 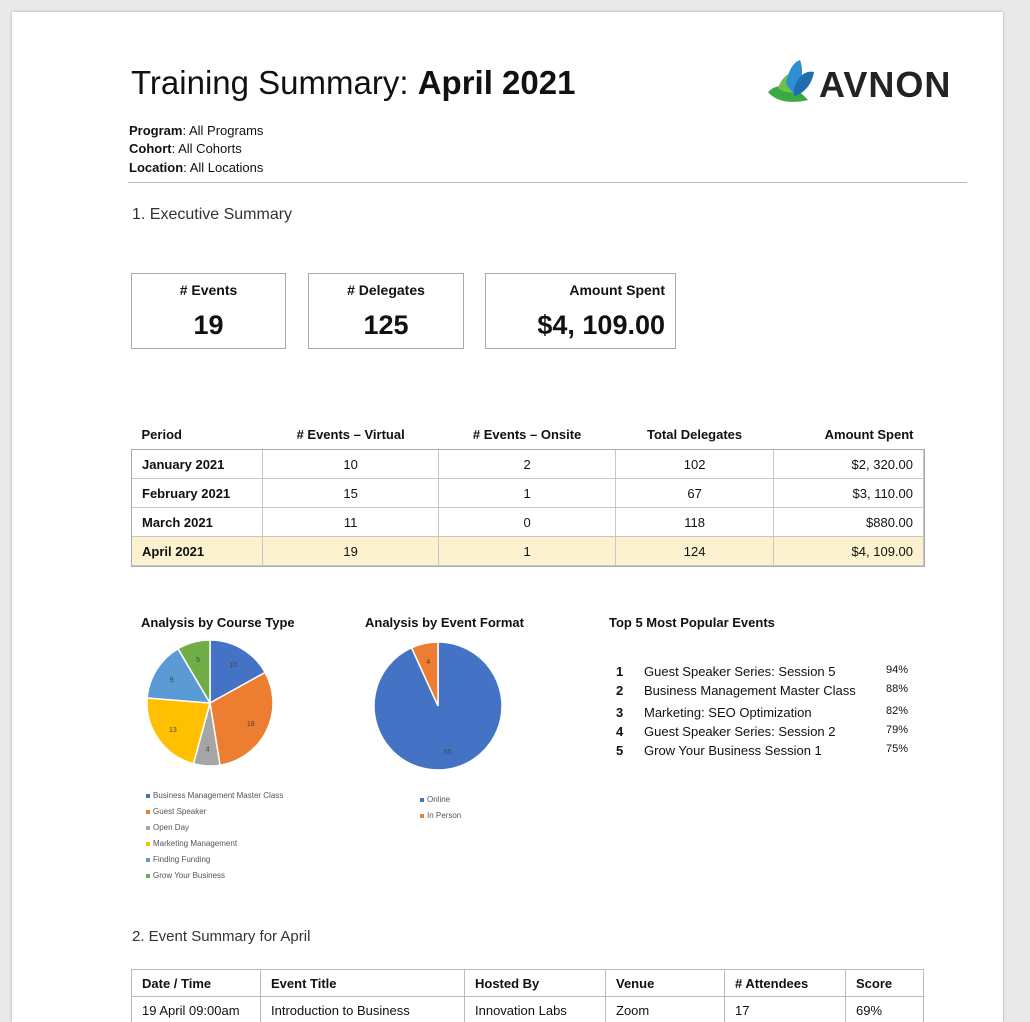 I want to click on filter-cohort: Cohort: All Cohorts, so click(x=185, y=149).